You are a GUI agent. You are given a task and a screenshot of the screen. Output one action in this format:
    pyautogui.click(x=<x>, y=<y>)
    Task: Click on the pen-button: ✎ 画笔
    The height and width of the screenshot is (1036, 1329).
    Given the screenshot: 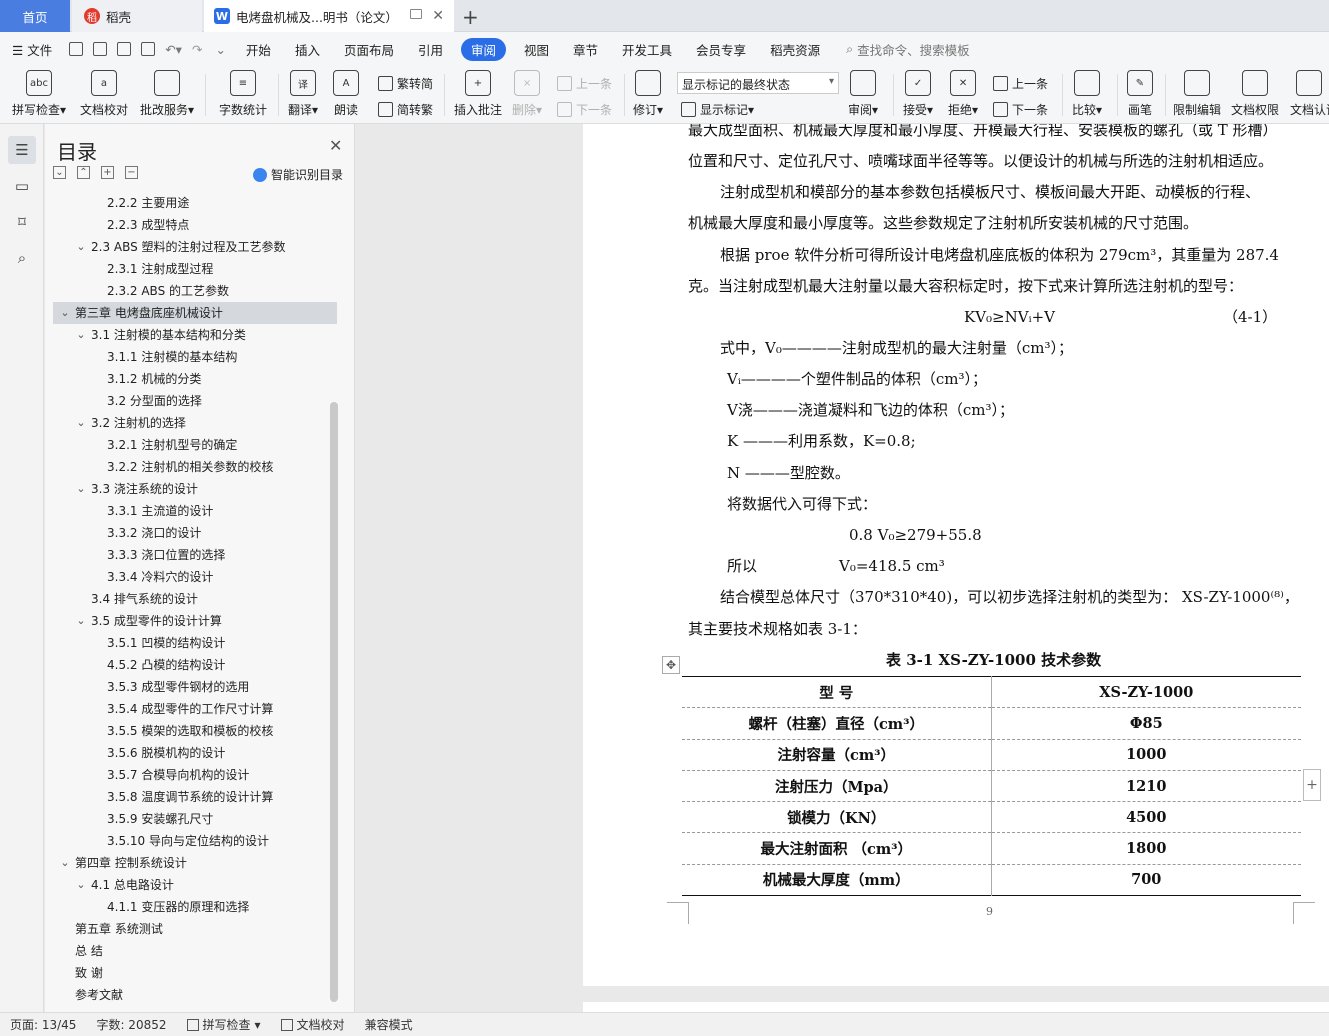 What is the action you would take?
    pyautogui.click(x=1140, y=94)
    